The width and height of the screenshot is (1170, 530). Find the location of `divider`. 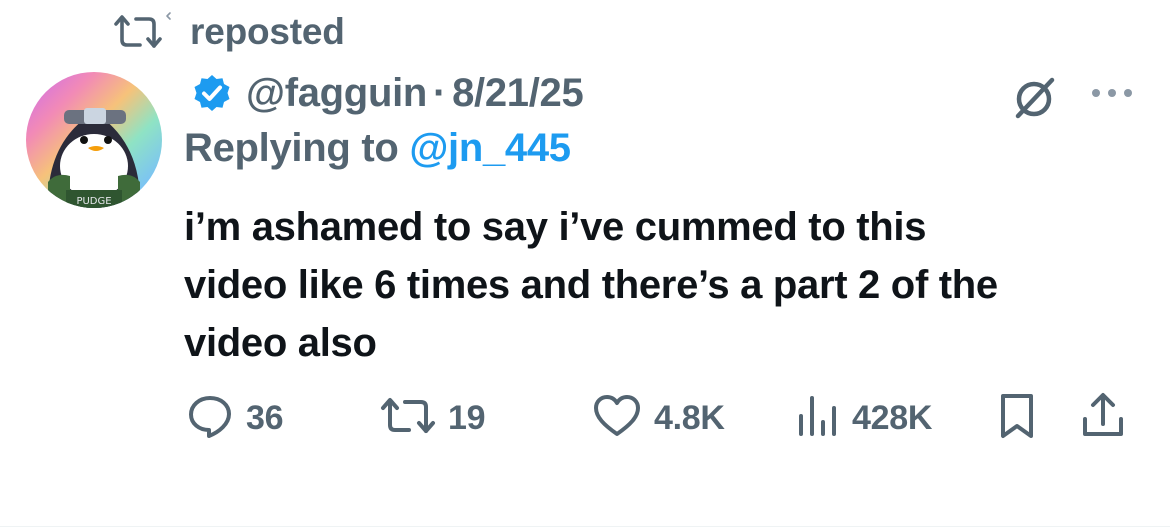

divider is located at coordinates (585, 526).